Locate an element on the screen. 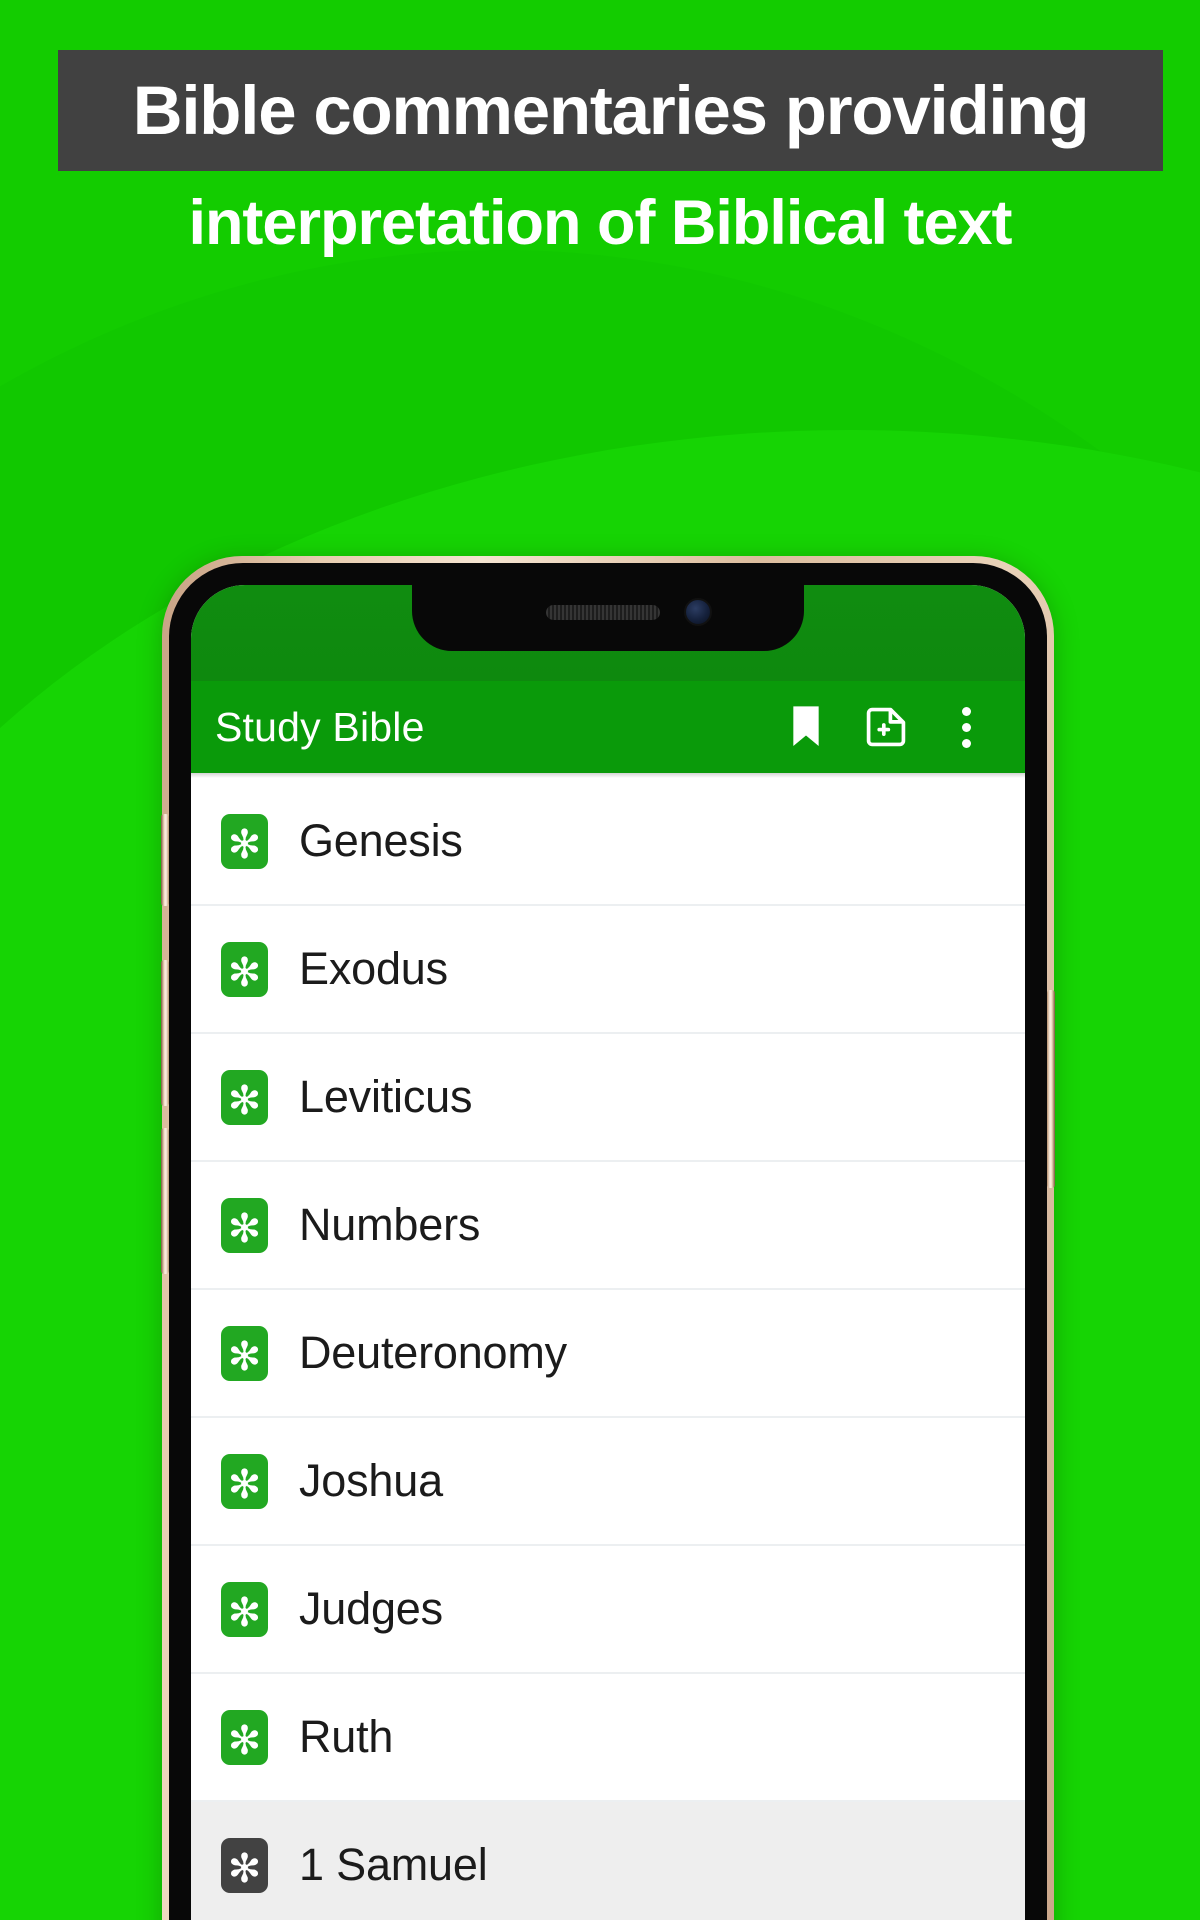  headline-line-1: Bible commentaries providing is located at coordinates (611, 110).